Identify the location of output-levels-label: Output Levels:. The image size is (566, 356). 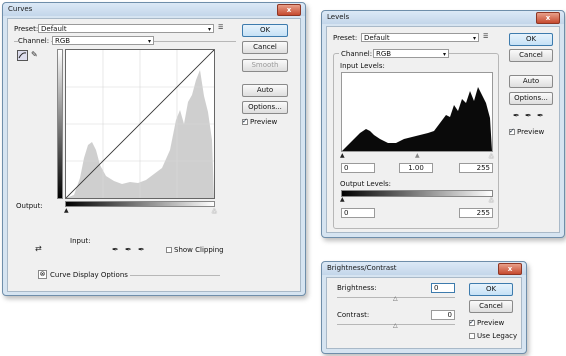
(366, 184).